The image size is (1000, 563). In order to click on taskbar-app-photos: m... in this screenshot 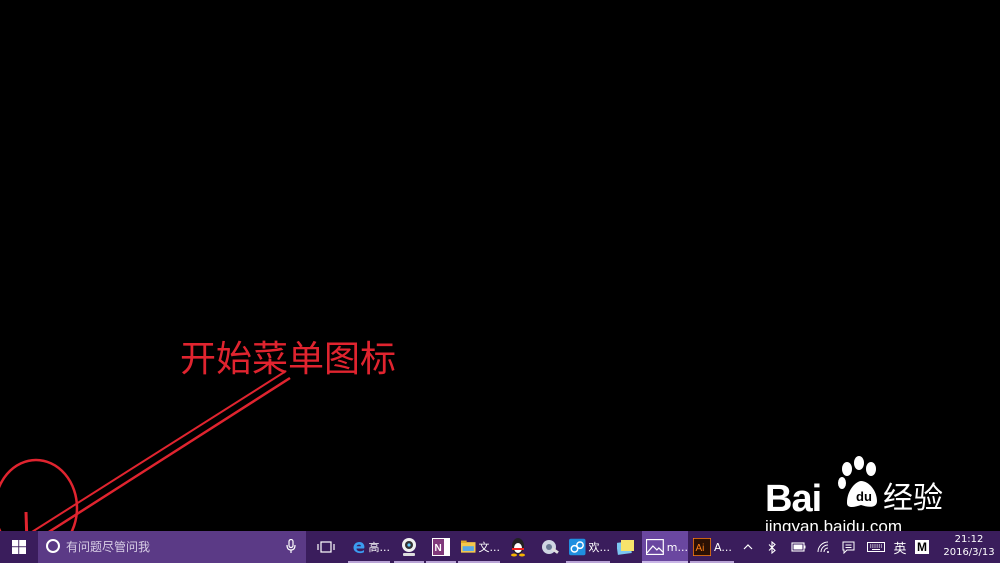, I will do `click(665, 547)`.